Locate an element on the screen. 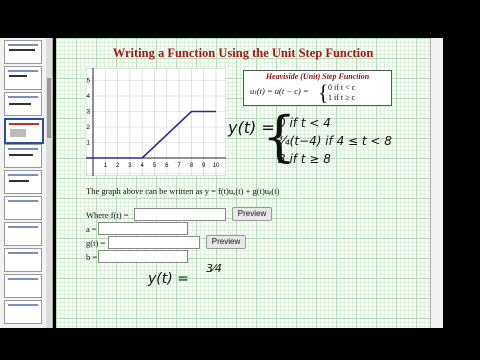 The height and width of the screenshot is (360, 480). b-label: b = is located at coordinates (92, 257).